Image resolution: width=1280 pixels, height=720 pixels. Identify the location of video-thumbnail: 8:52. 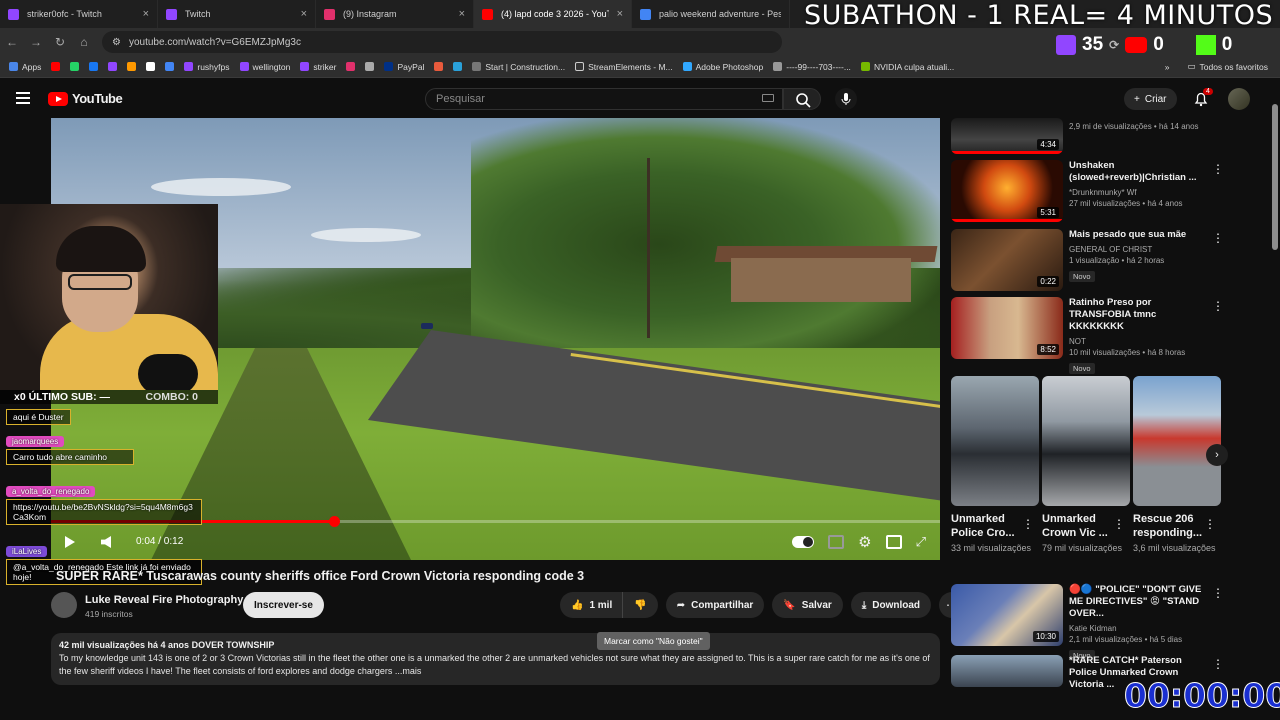
(1007, 328).